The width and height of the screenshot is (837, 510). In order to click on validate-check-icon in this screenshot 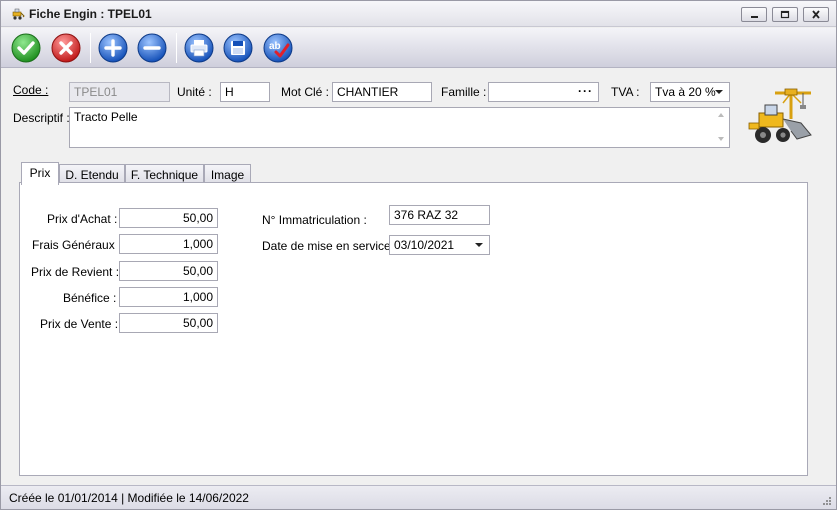, I will do `click(26, 48)`.